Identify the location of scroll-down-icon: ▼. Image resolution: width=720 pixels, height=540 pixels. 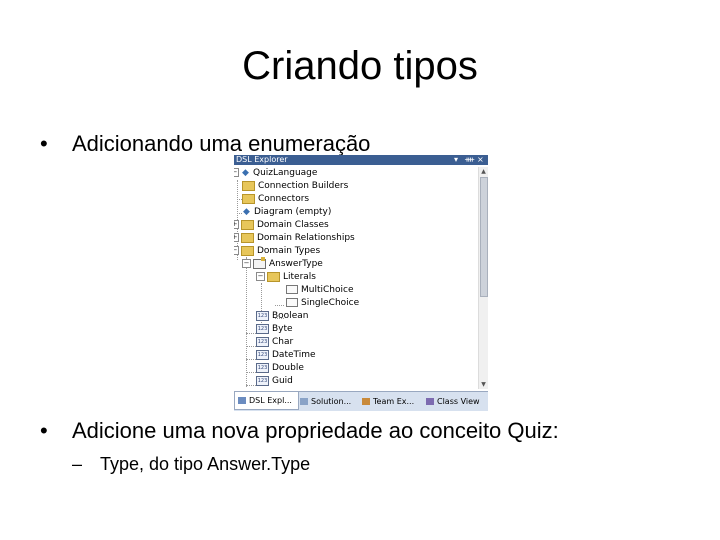
(483, 384).